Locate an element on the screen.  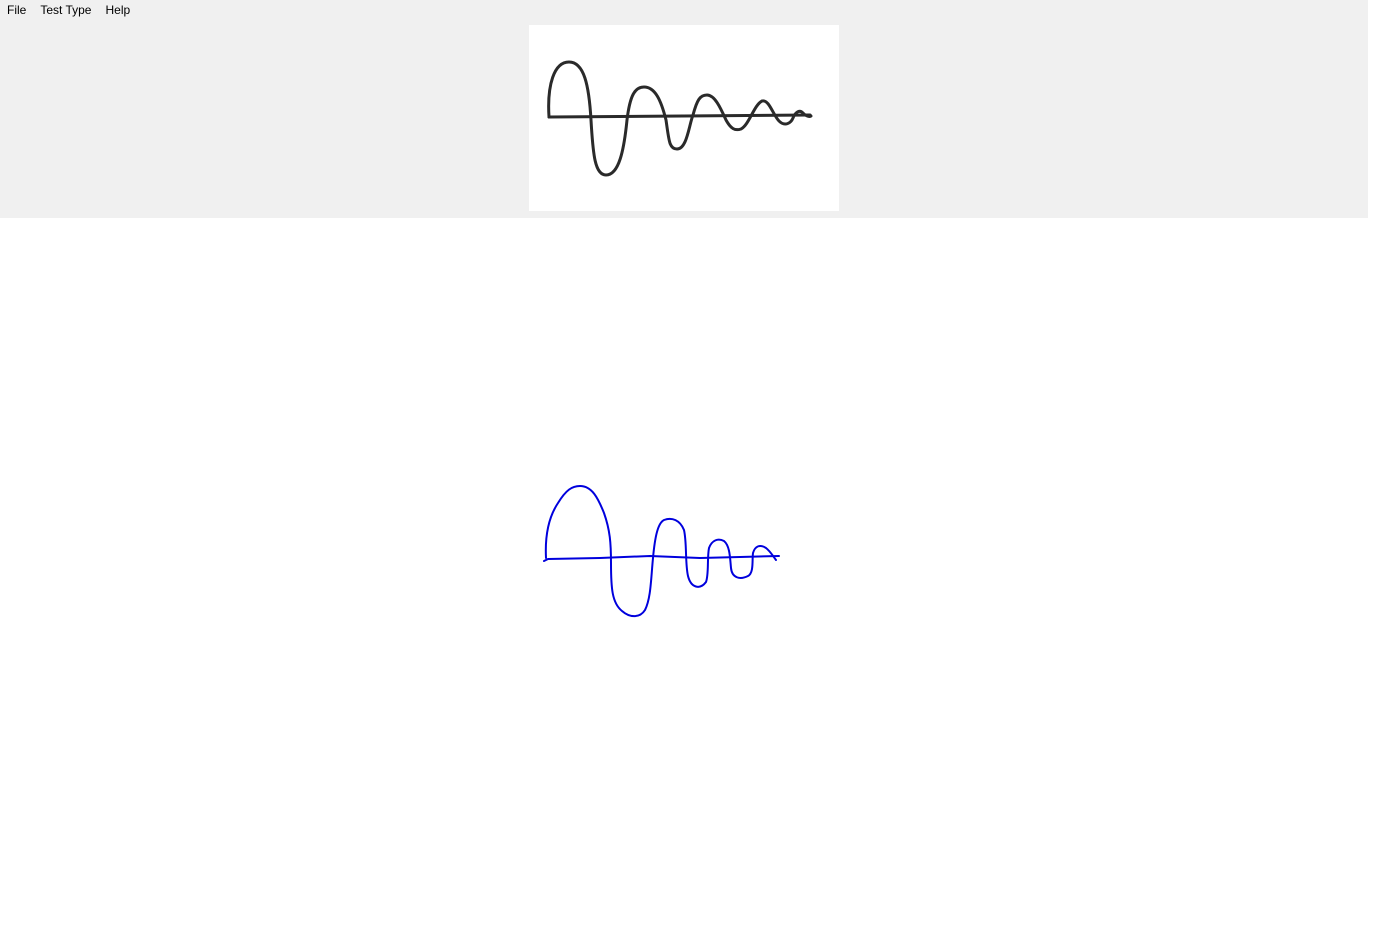
reference-spiral-wave is located at coordinates (680, 118).